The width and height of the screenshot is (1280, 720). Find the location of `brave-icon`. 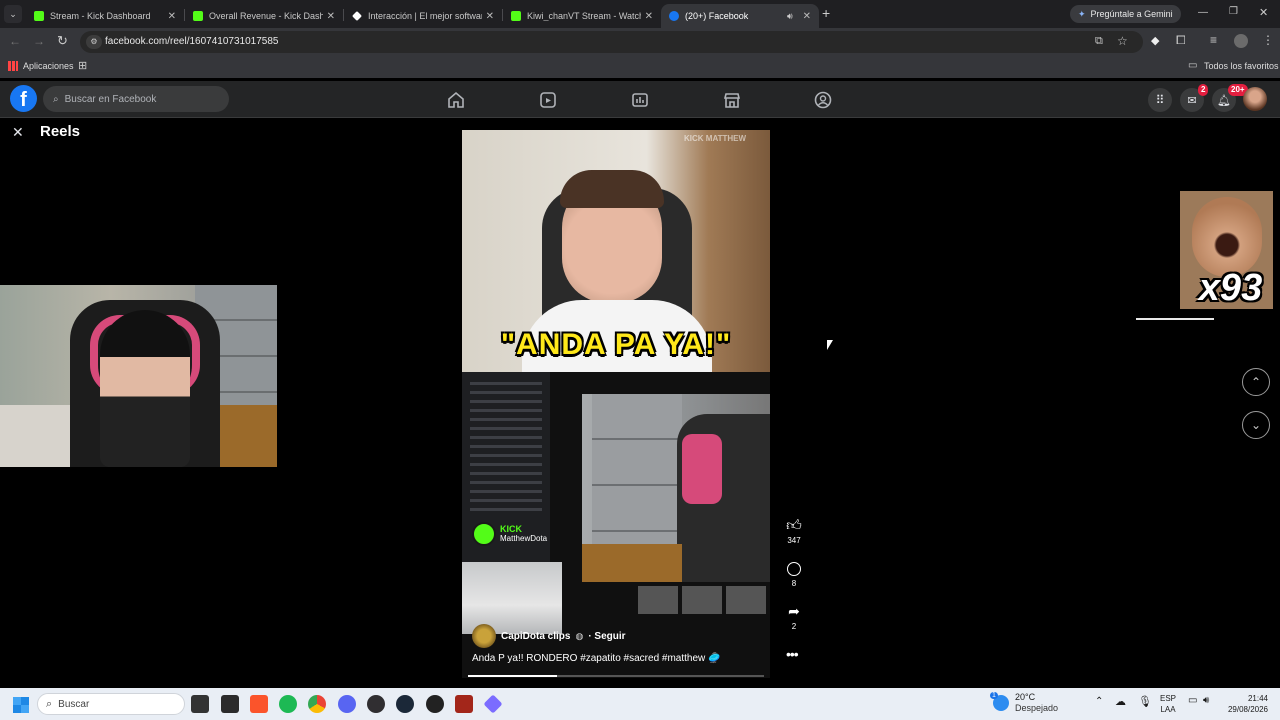

brave-icon is located at coordinates (259, 704).